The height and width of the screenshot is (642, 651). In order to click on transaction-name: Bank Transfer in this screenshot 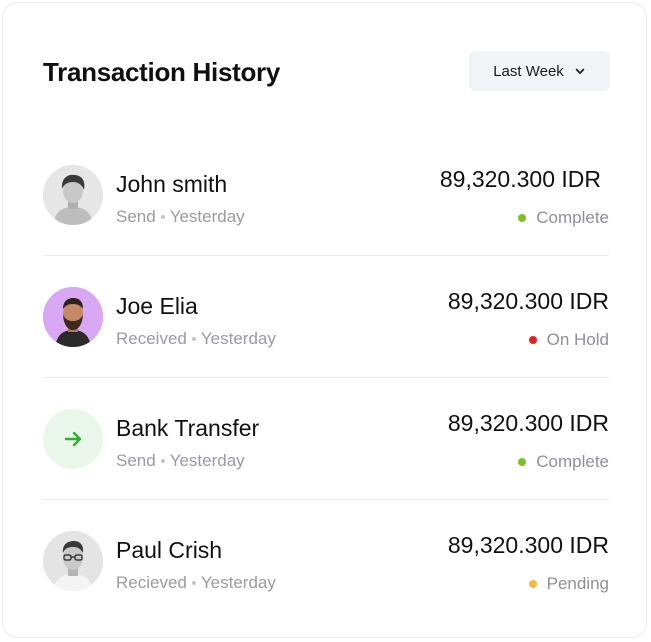, I will do `click(188, 428)`.